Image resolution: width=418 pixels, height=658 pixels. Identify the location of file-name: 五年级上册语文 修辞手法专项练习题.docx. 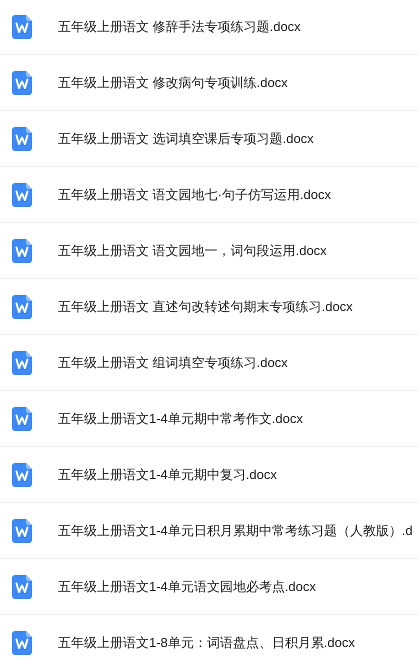
(179, 27).